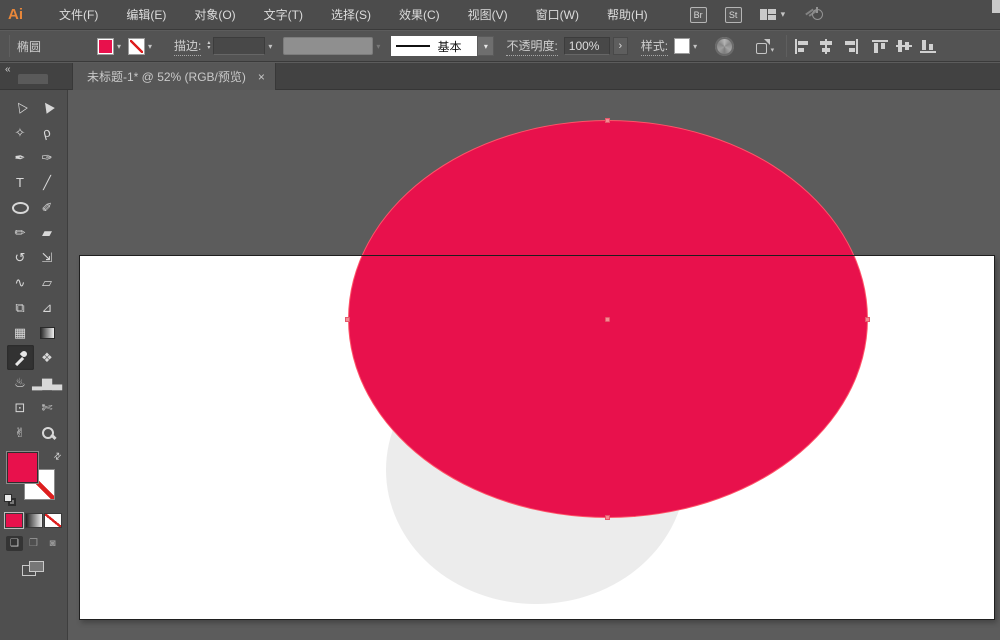 This screenshot has height=640, width=1000. I want to click on zoom-tool, so click(47, 432).